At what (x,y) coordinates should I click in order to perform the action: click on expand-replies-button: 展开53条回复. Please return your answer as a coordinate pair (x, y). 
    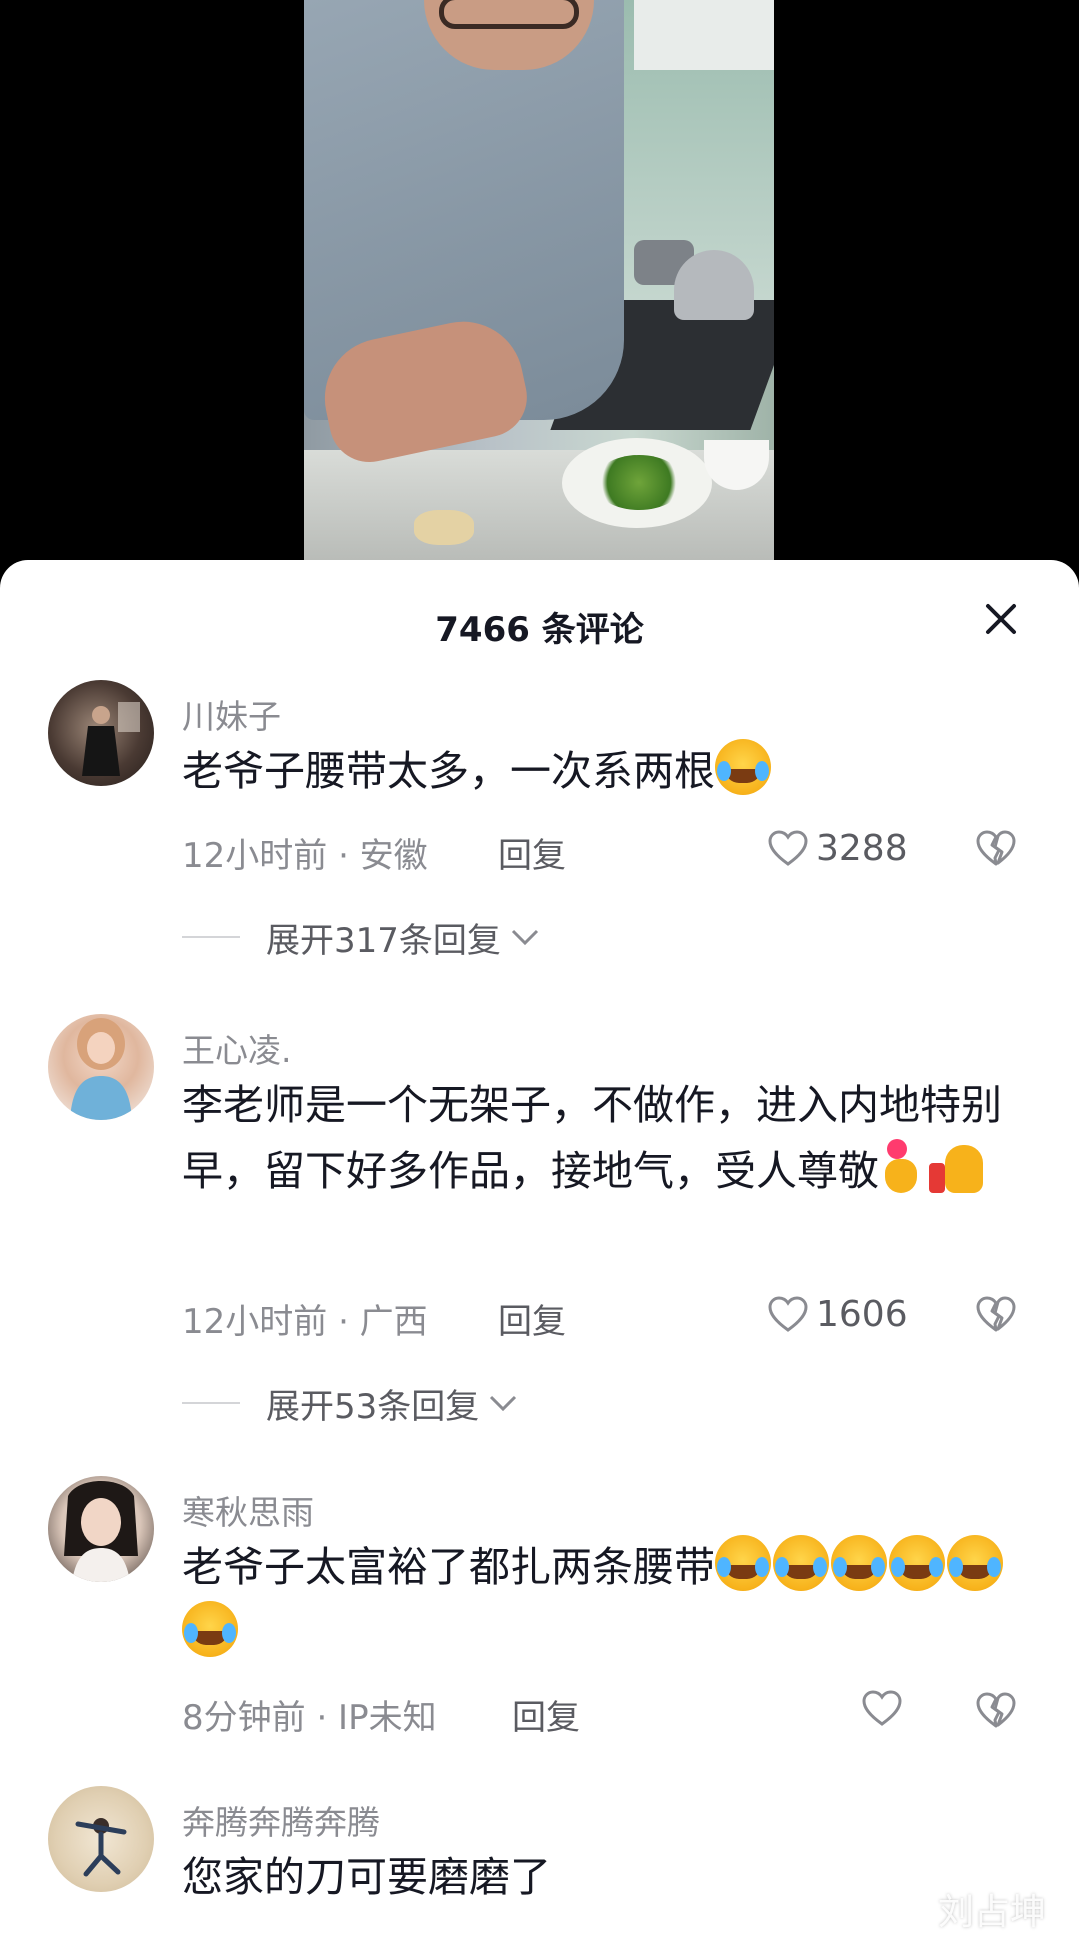
    Looking at the image, I should click on (350, 1403).